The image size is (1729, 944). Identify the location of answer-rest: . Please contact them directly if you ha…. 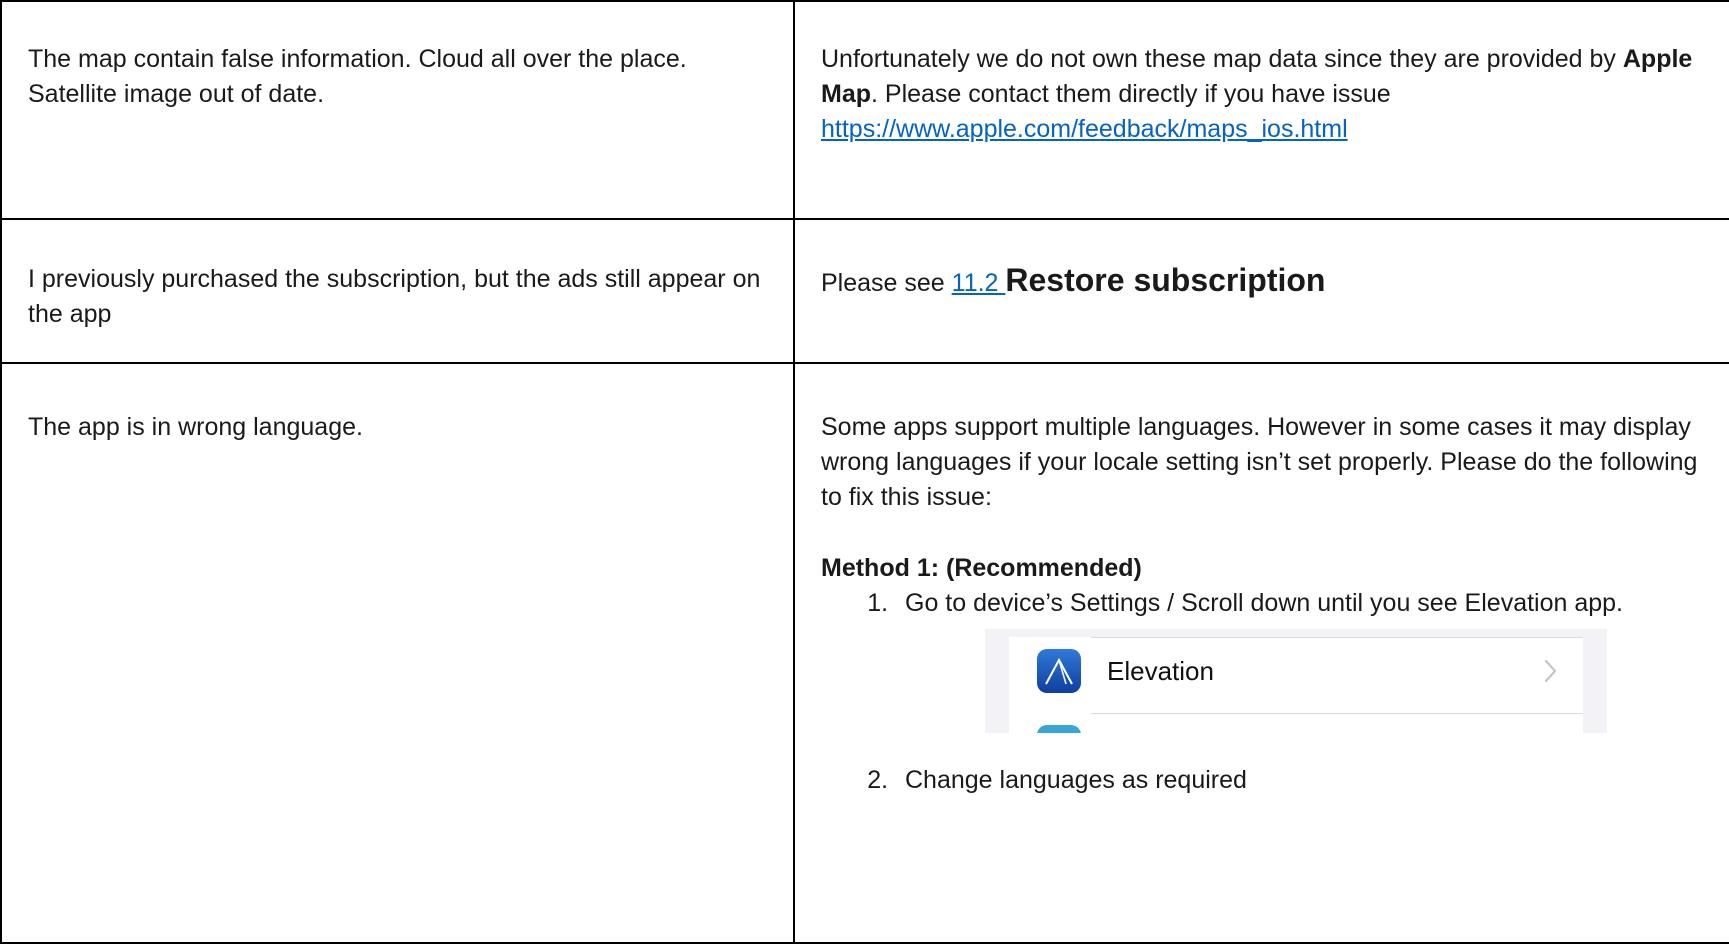
(1131, 94).